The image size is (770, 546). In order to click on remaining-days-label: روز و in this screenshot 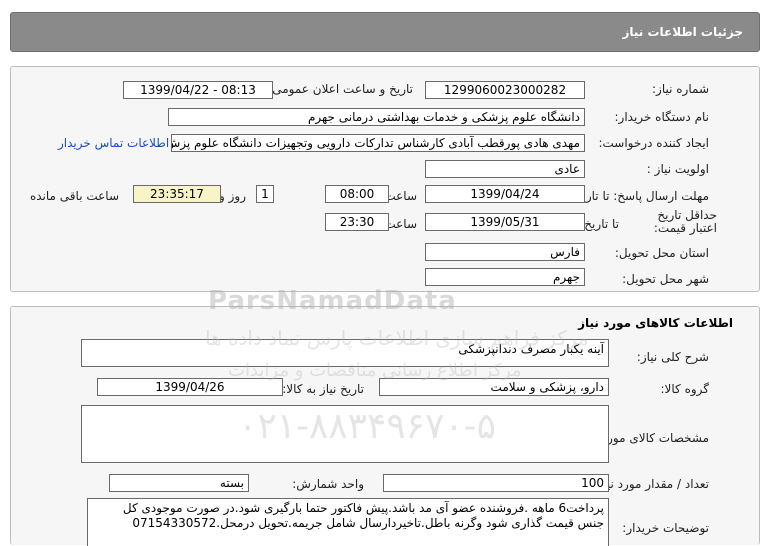, I will do `click(232, 196)`.